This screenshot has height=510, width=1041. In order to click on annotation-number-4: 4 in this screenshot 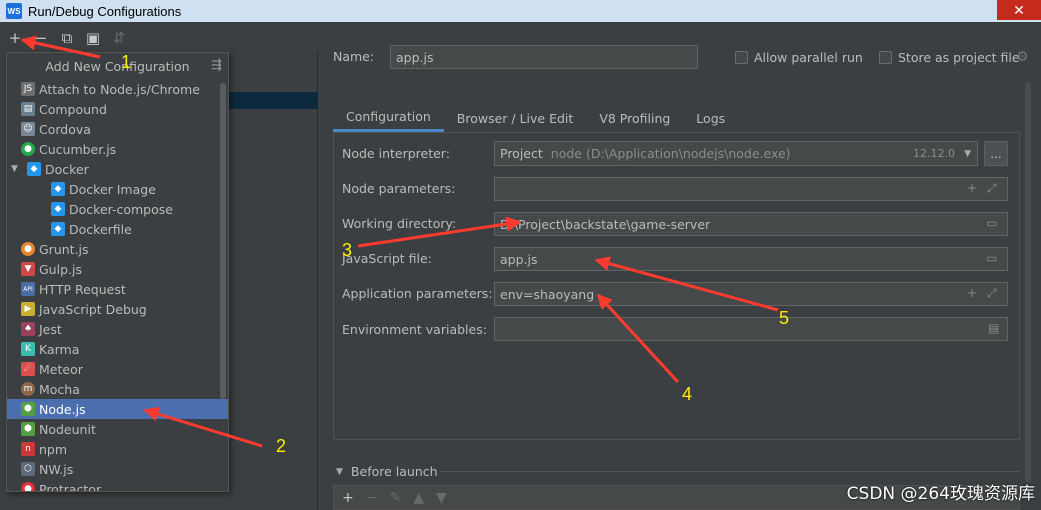, I will do `click(687, 394)`.